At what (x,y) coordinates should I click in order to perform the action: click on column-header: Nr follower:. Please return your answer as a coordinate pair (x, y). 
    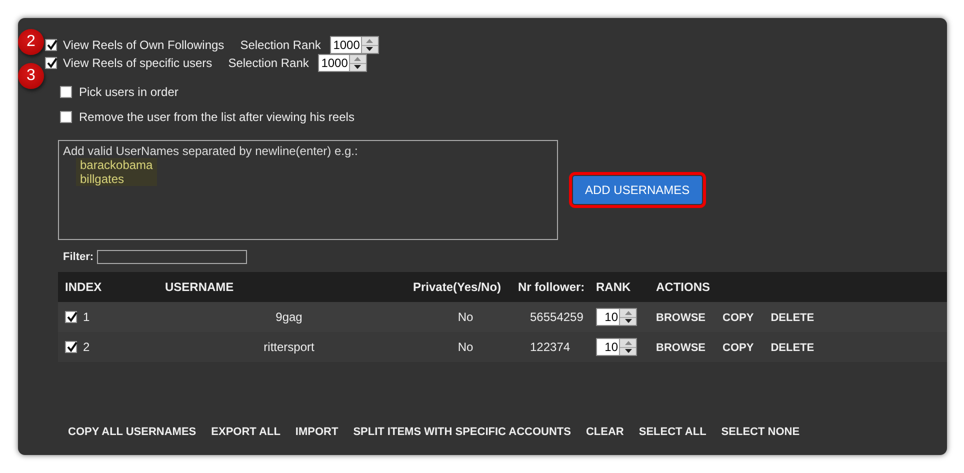
    Looking at the image, I should click on (557, 287).